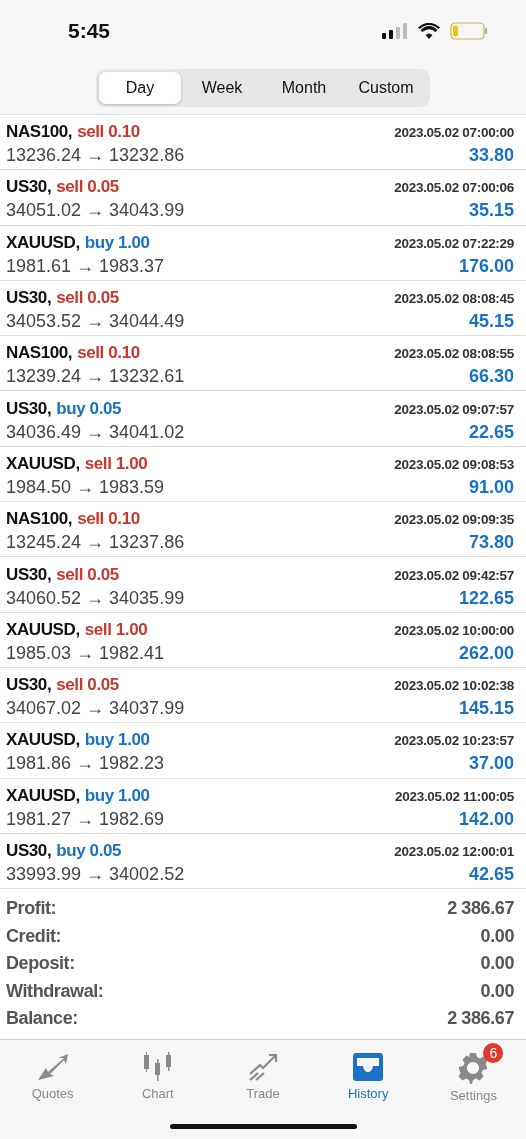  What do you see at coordinates (222, 88) in the screenshot?
I see `period-tab: Week` at bounding box center [222, 88].